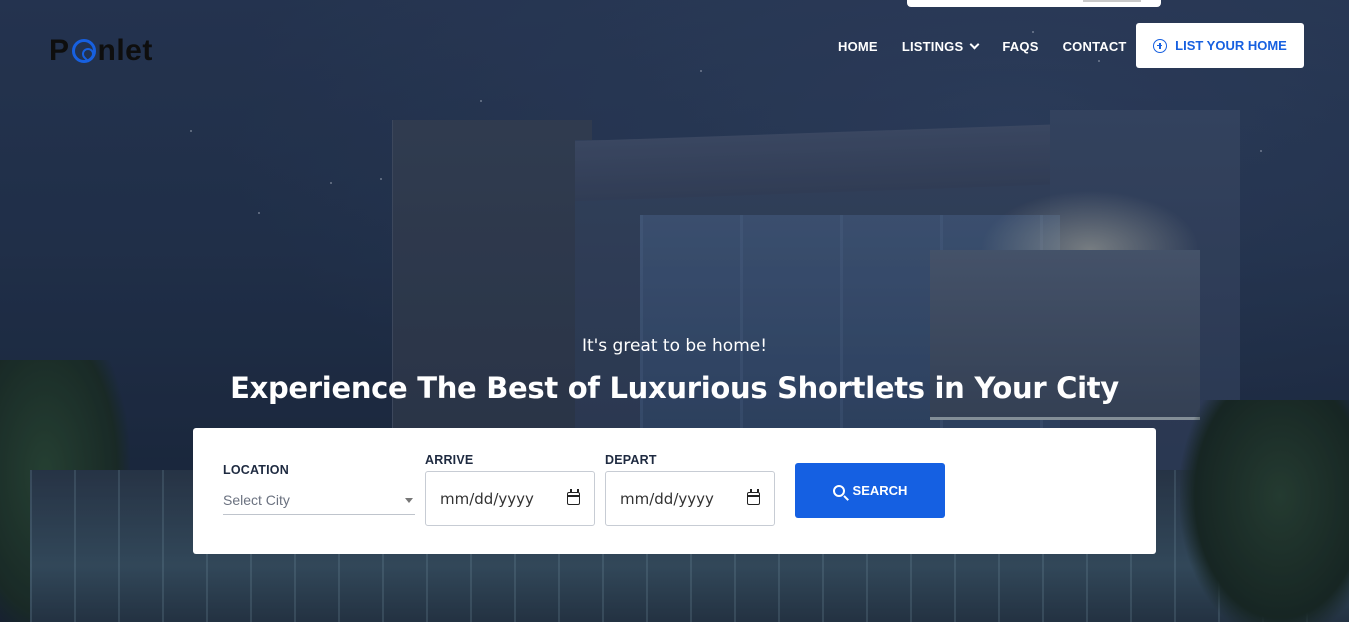  Describe the element at coordinates (1160, 45) in the screenshot. I see `plus-circle-icon` at that location.